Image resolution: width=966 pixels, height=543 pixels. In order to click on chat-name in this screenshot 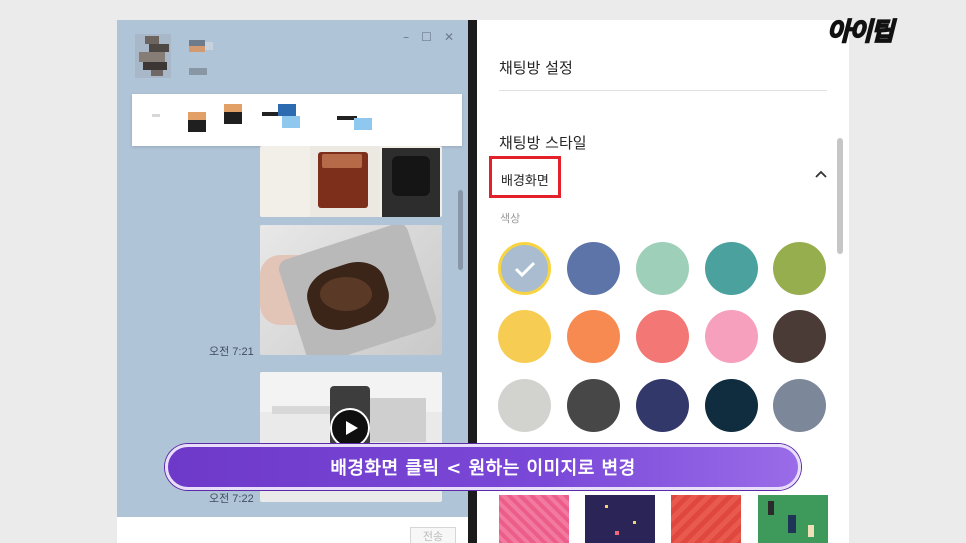, I will do `click(209, 60)`.